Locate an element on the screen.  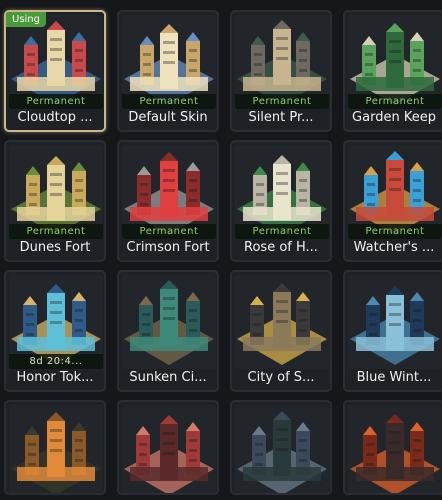
skin-card: Permanent Garden Keep is located at coordinates (392, 71).